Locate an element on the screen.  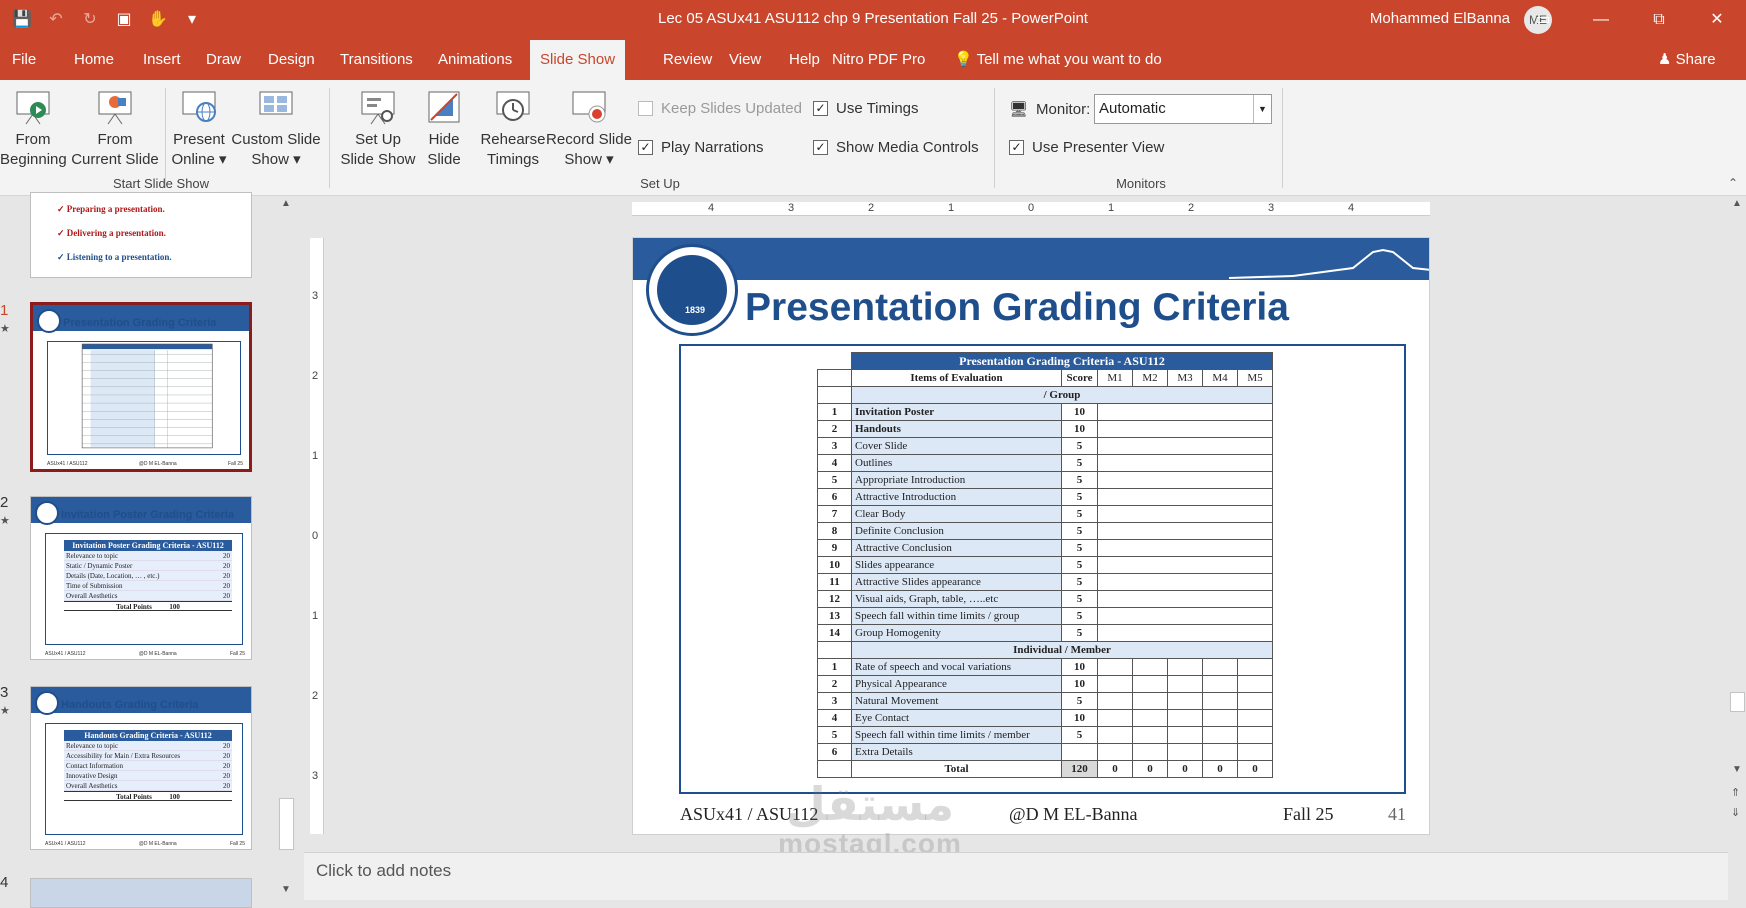
play-narrations-checkbox: ✓ Play Narrations is located at coordinates (701, 147).